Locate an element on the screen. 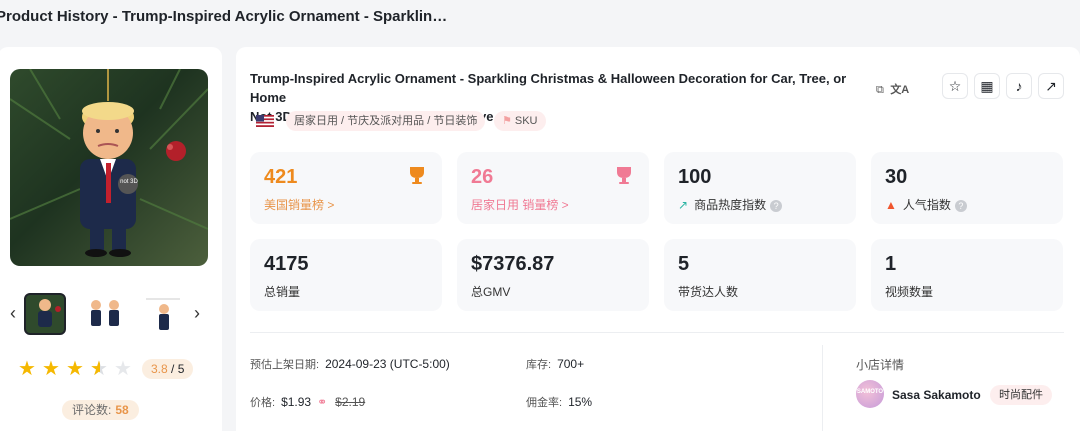 The height and width of the screenshot is (431, 1080). sku-tag: ⚑ SKU is located at coordinates (520, 121).